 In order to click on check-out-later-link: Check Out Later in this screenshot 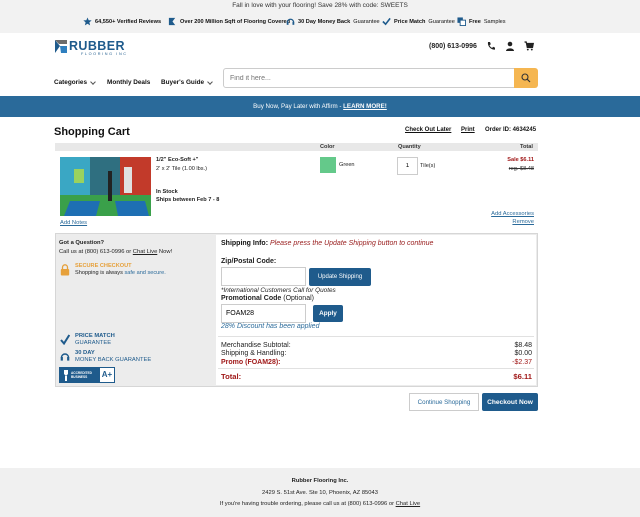, I will do `click(428, 130)`.